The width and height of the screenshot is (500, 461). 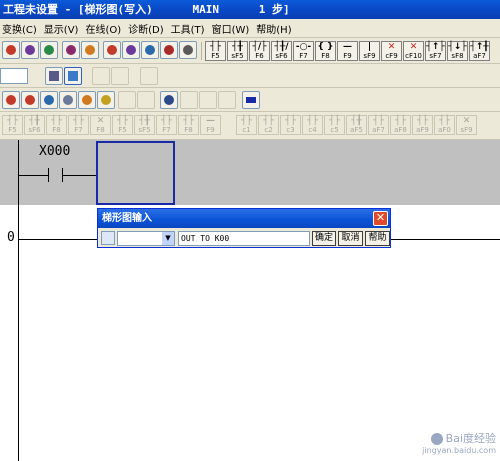 I want to click on fkey-disabled: ┤╂ sF5, so click(x=144, y=125).